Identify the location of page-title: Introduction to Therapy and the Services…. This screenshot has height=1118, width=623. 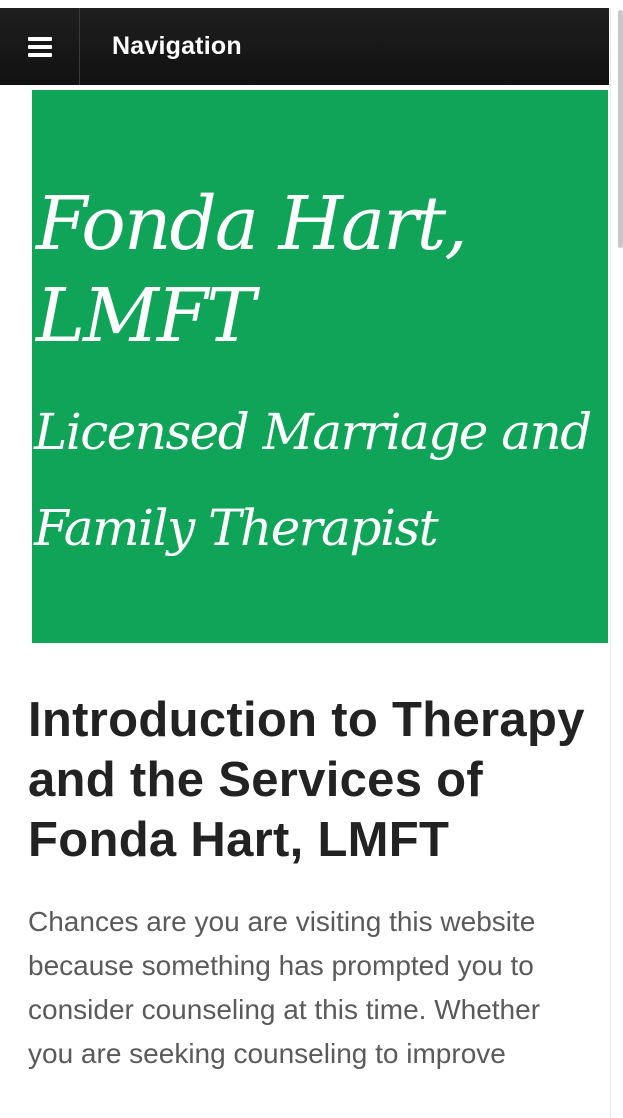
(306, 780).